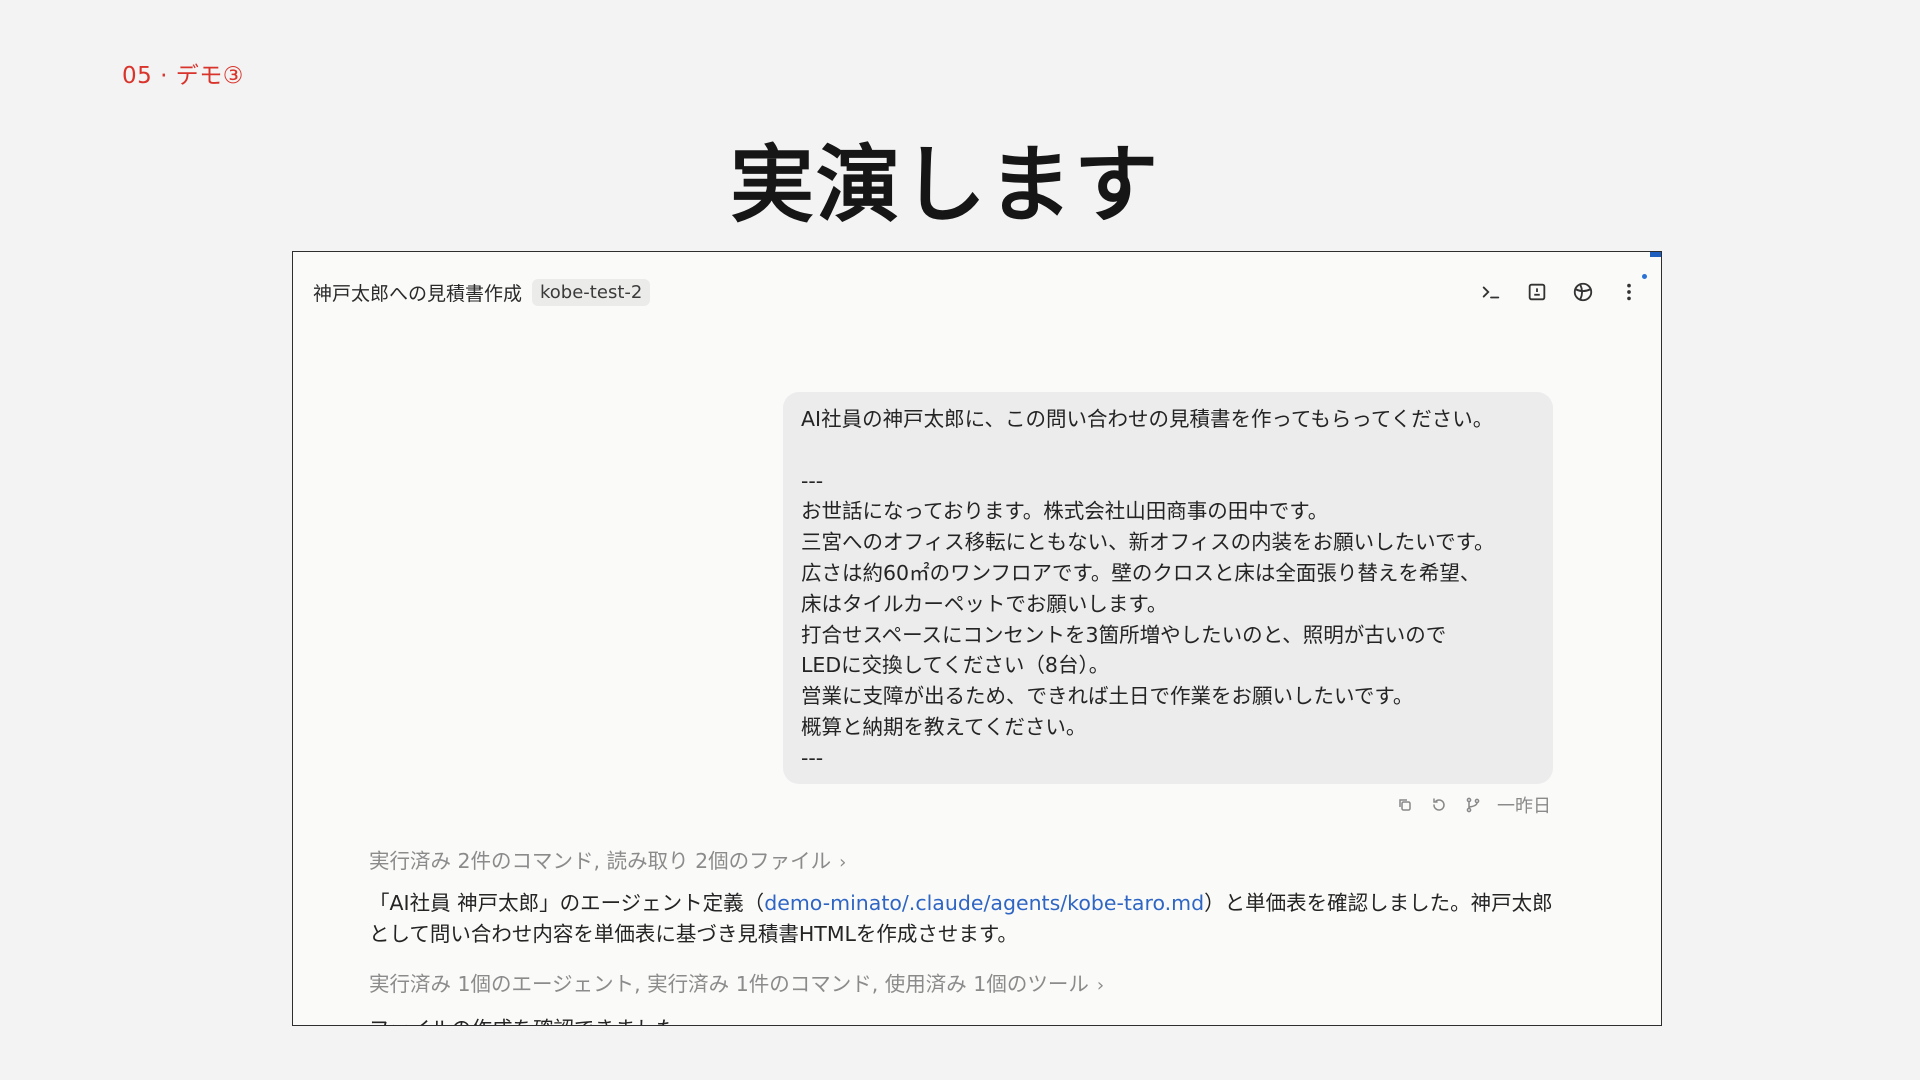 Image resolution: width=1920 pixels, height=1080 pixels. Describe the element at coordinates (1524, 806) in the screenshot. I see `message-timestamp: 一昨日` at that location.